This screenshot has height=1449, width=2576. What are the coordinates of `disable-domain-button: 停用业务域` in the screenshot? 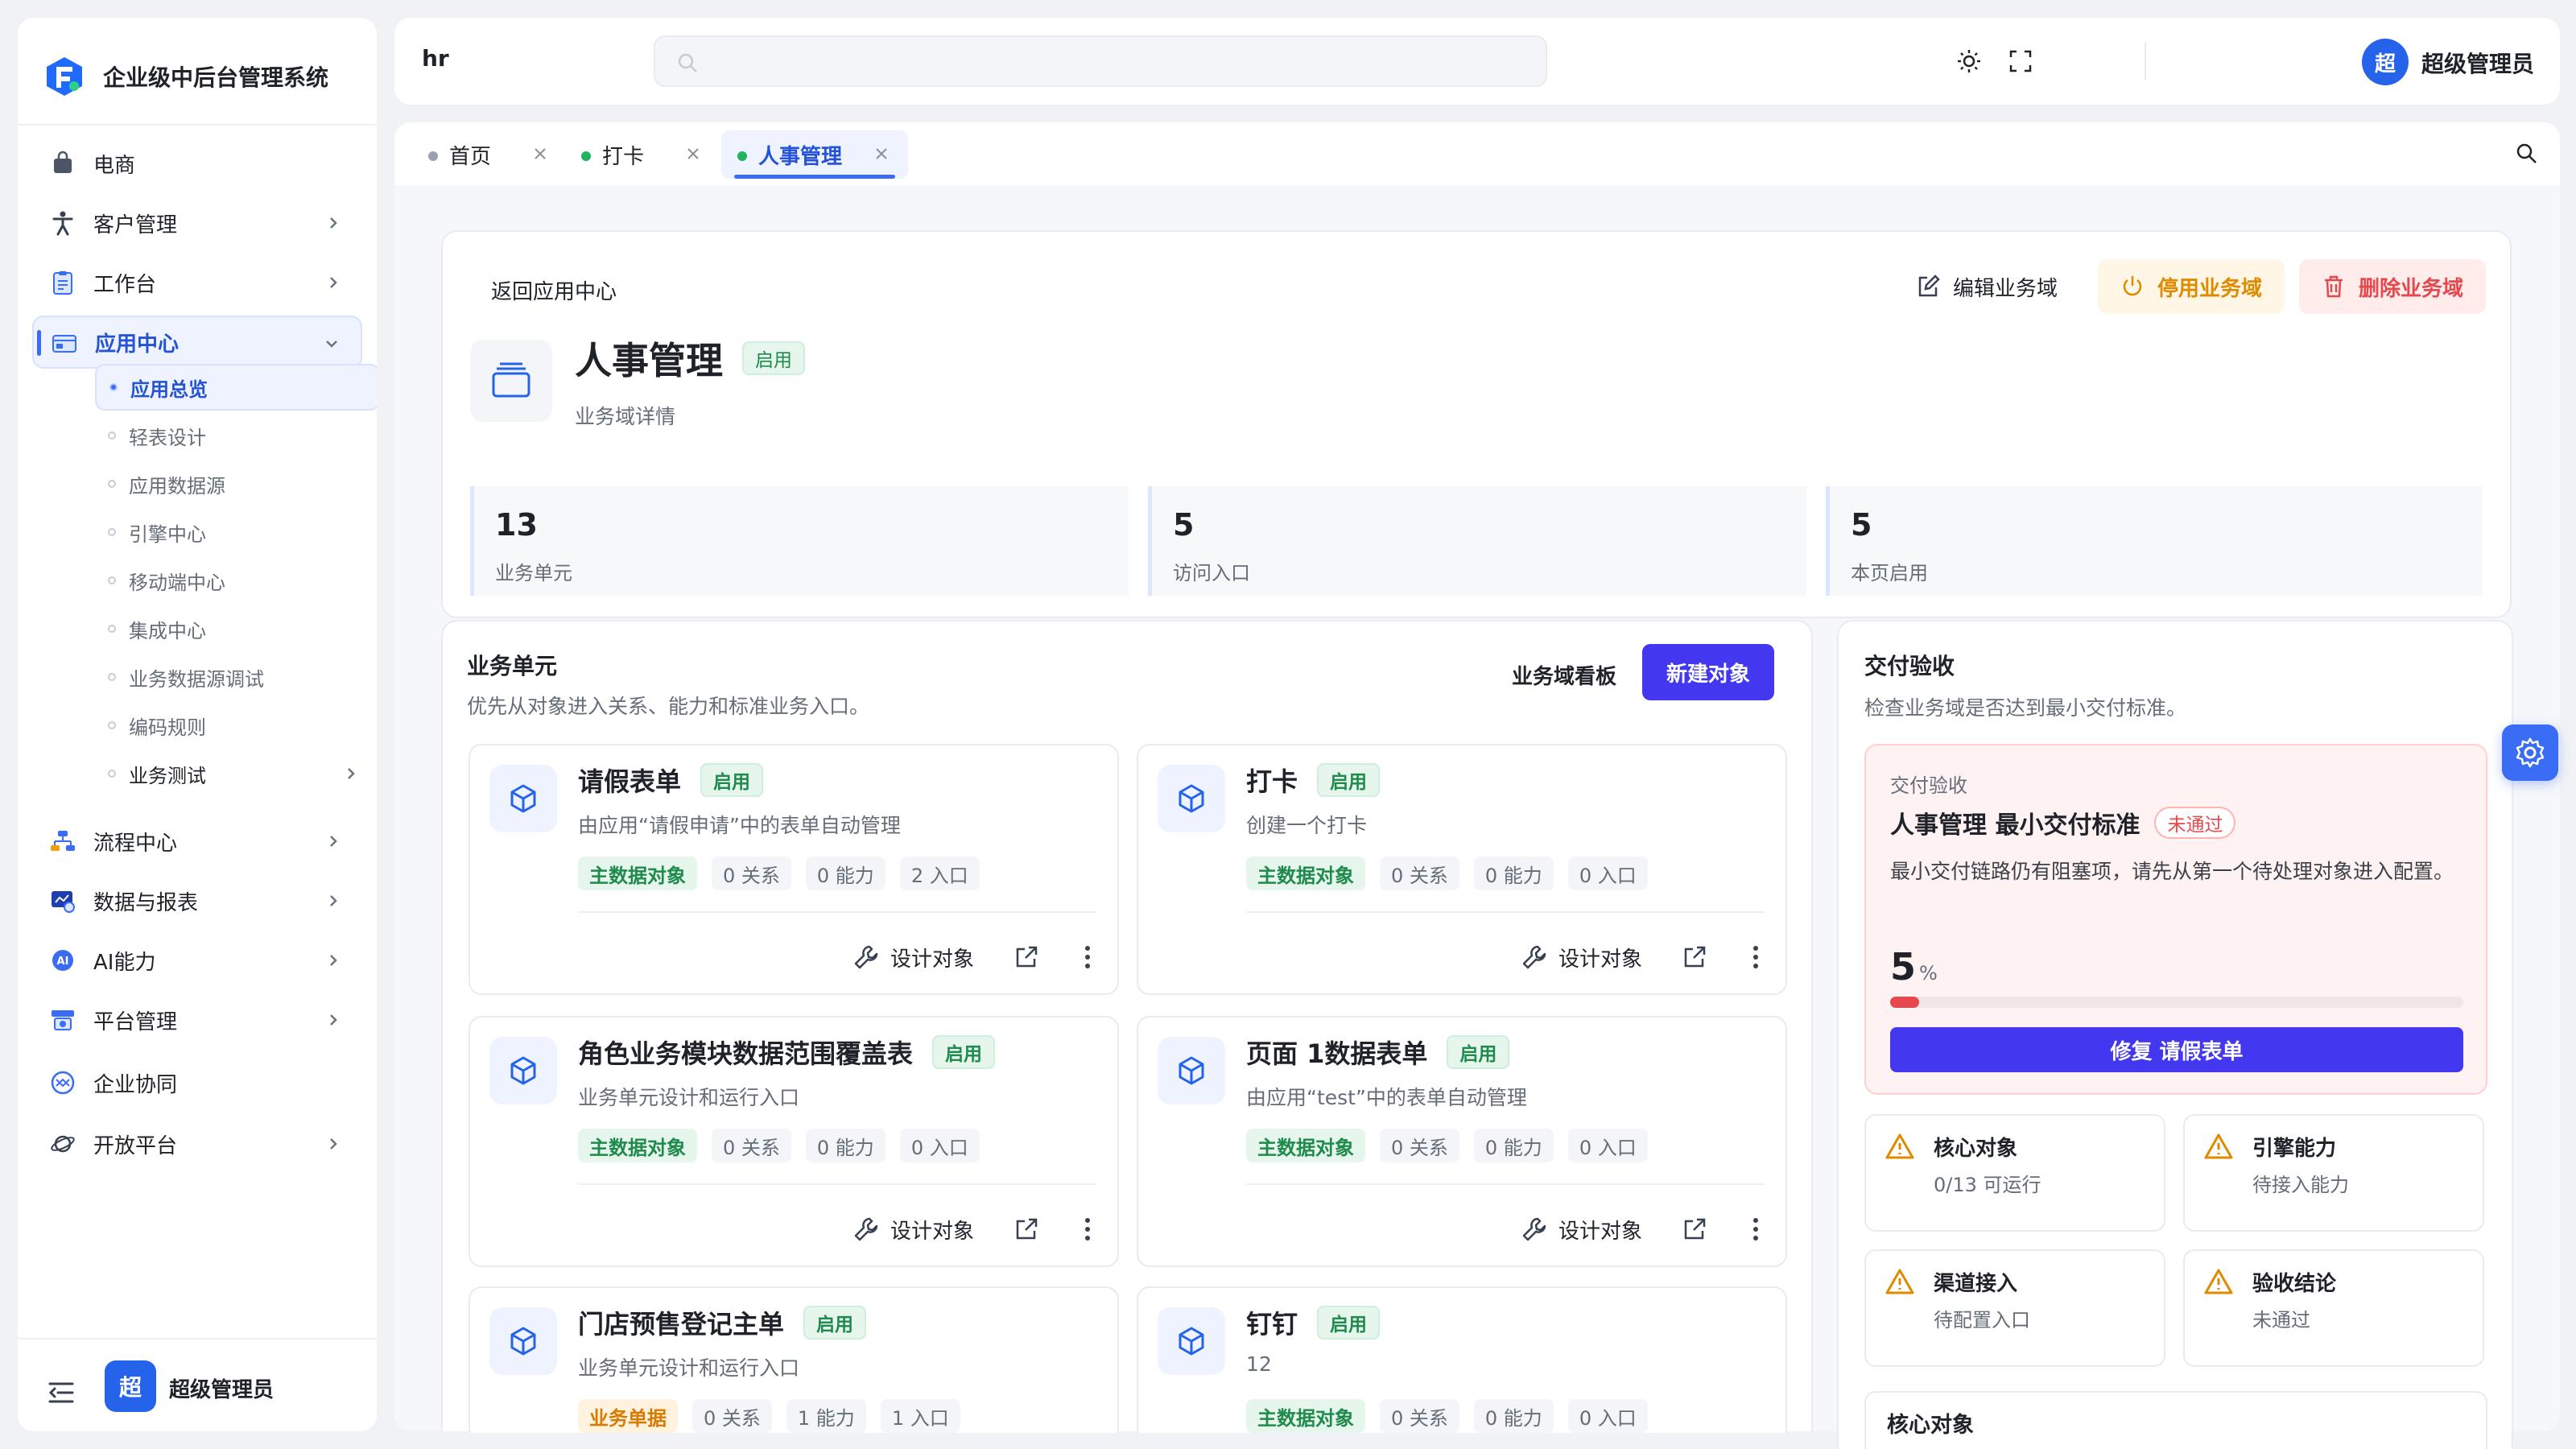 It's located at (2191, 286).